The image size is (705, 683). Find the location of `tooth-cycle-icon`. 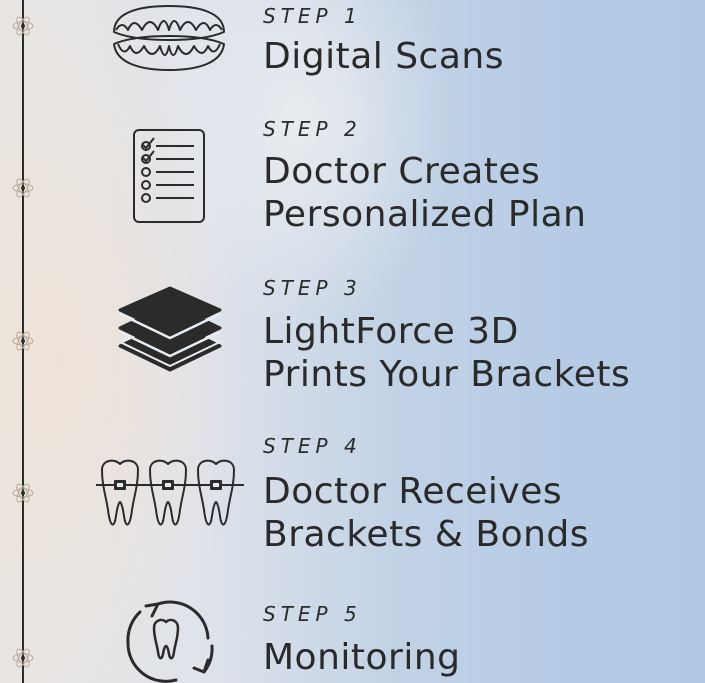

tooth-cycle-icon is located at coordinates (168, 640).